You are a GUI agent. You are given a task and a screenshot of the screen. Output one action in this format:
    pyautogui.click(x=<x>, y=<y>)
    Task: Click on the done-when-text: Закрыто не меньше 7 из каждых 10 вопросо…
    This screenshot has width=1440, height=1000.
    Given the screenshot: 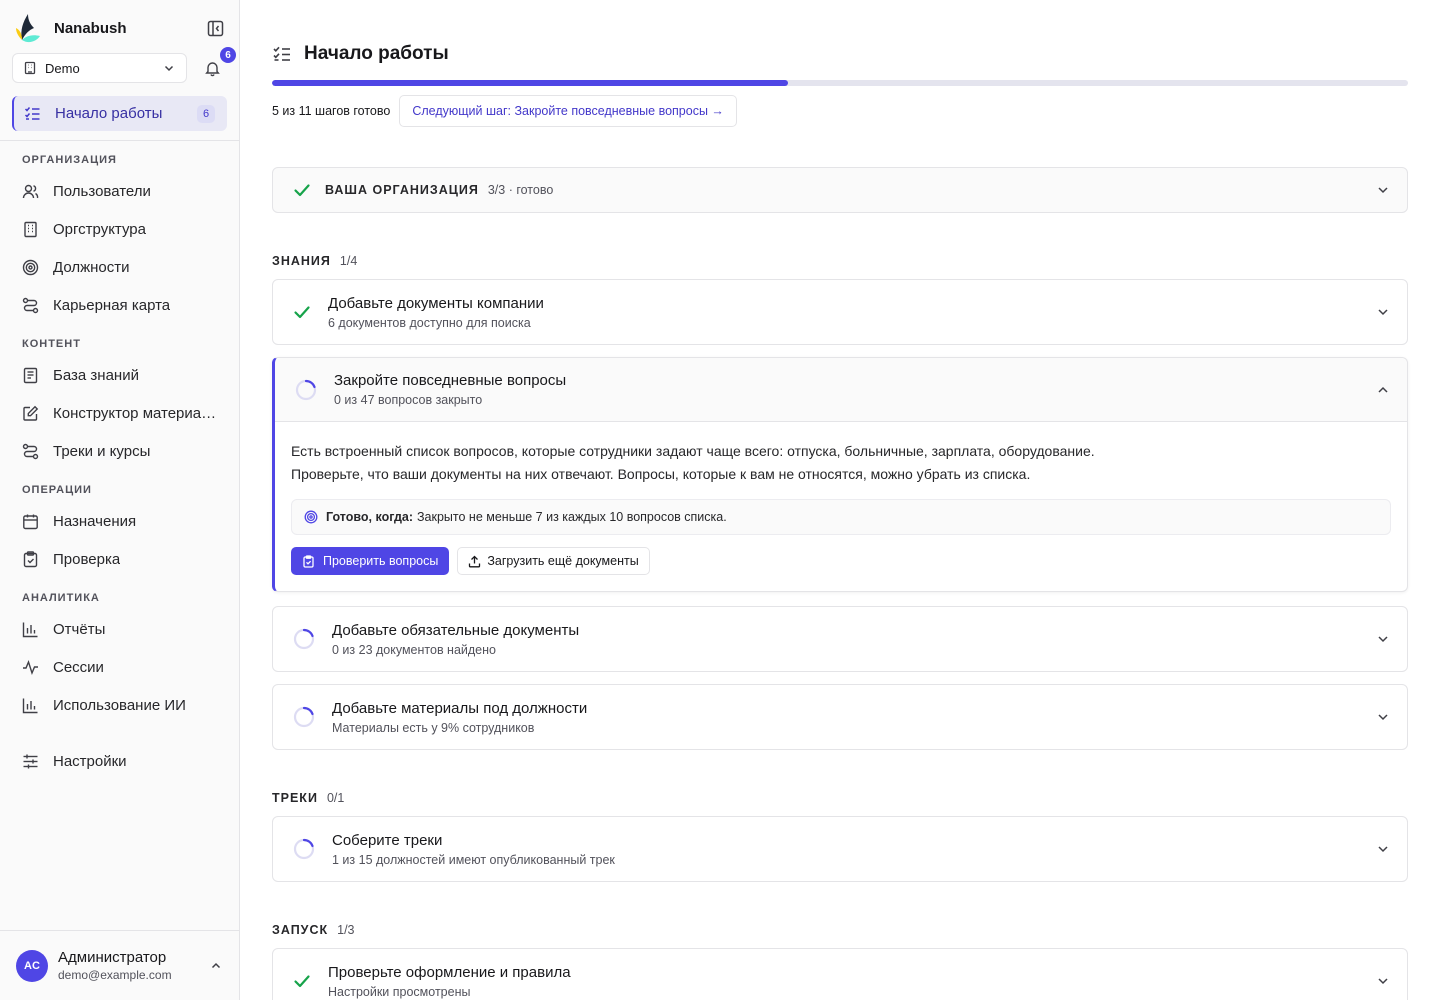 What is the action you would take?
    pyautogui.click(x=572, y=517)
    